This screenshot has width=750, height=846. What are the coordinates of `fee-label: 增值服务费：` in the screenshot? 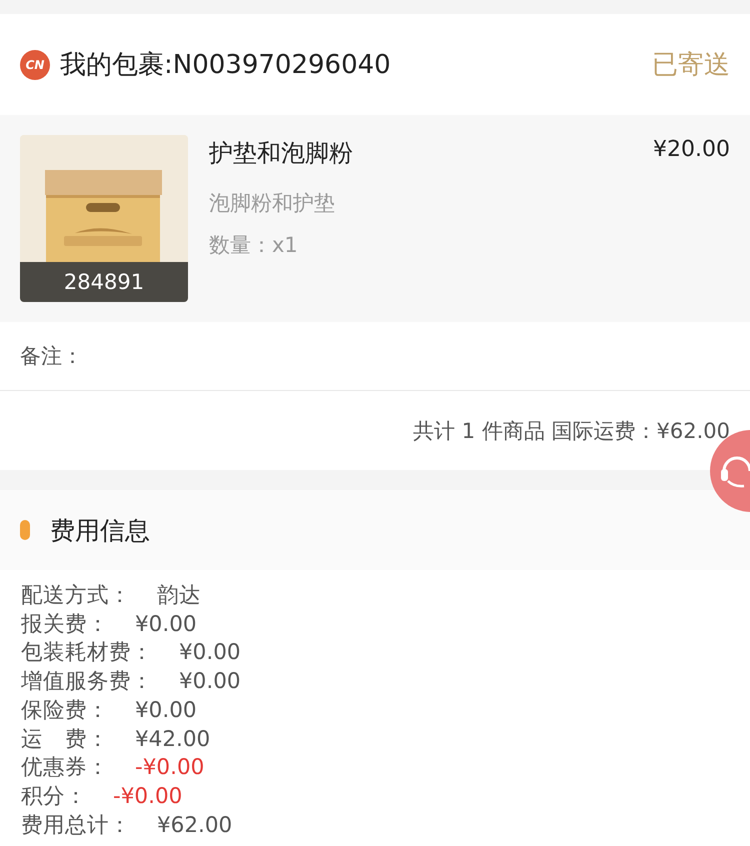 It's located at (87, 681).